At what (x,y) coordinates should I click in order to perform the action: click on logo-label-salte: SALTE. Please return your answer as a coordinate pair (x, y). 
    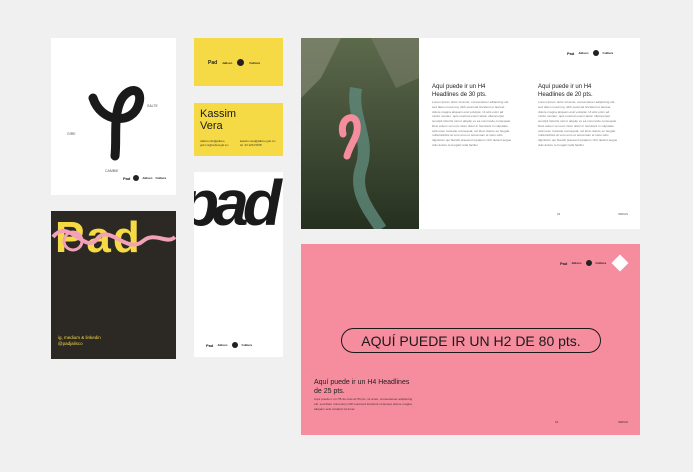
    Looking at the image, I should click on (152, 106).